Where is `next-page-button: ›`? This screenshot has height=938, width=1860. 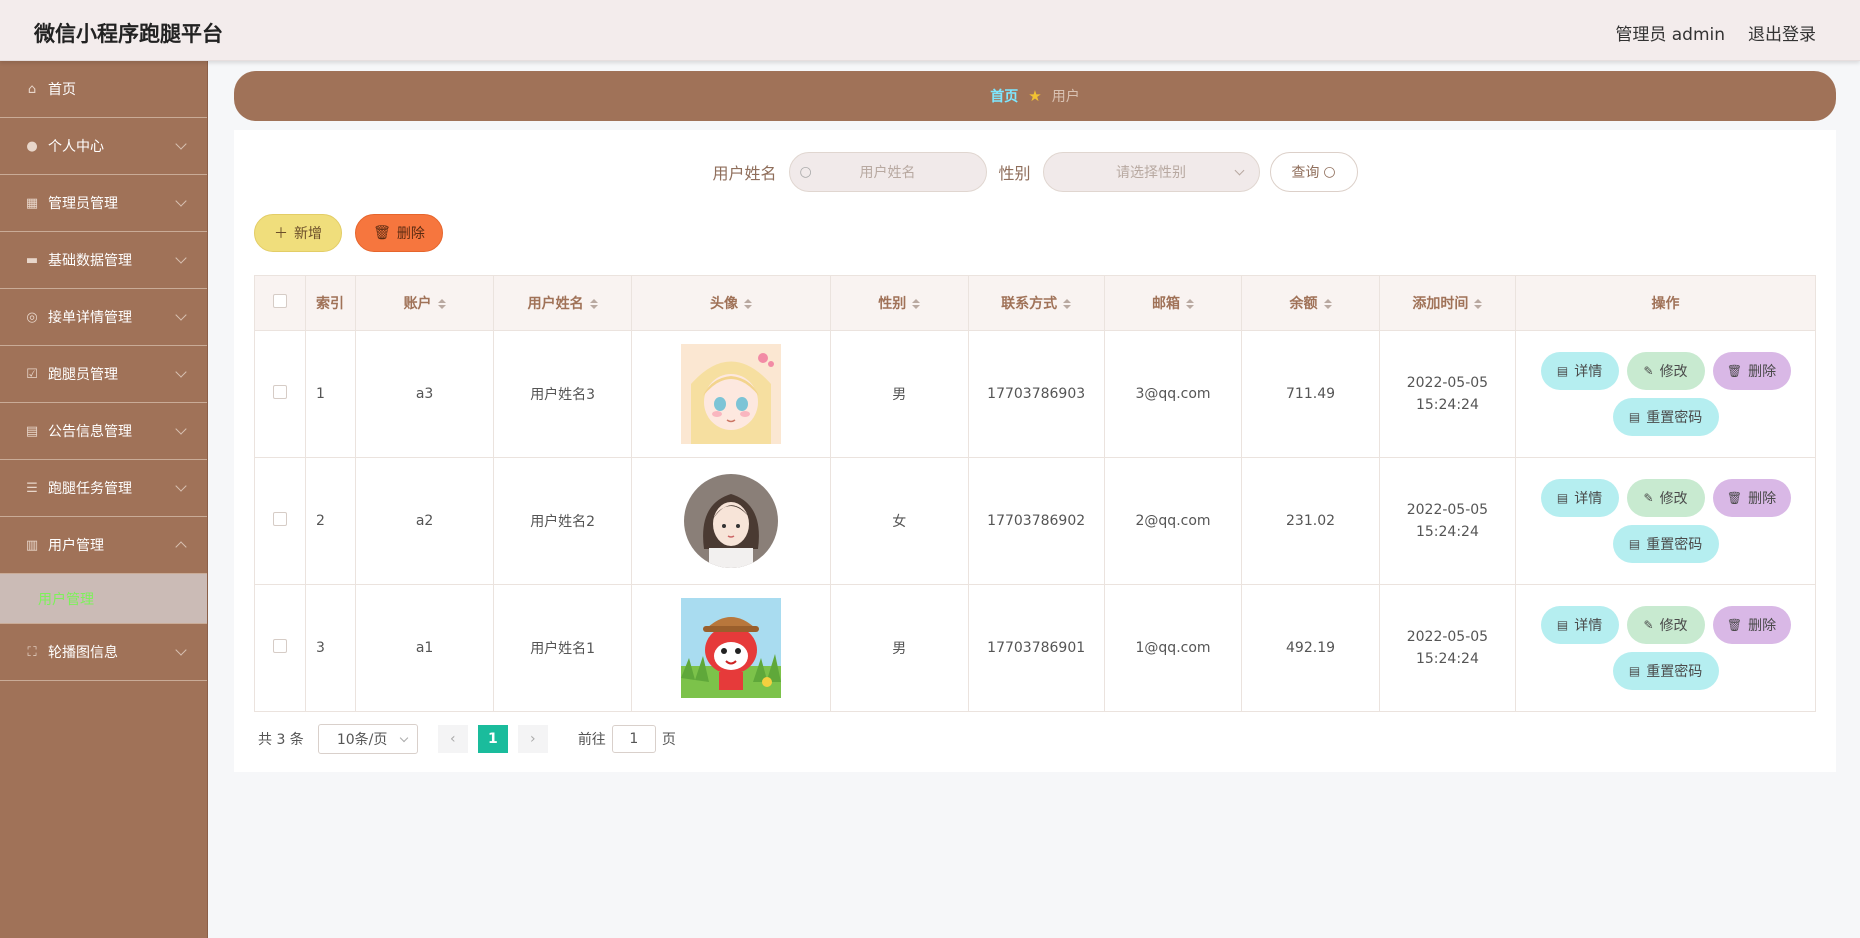 next-page-button: › is located at coordinates (532, 739).